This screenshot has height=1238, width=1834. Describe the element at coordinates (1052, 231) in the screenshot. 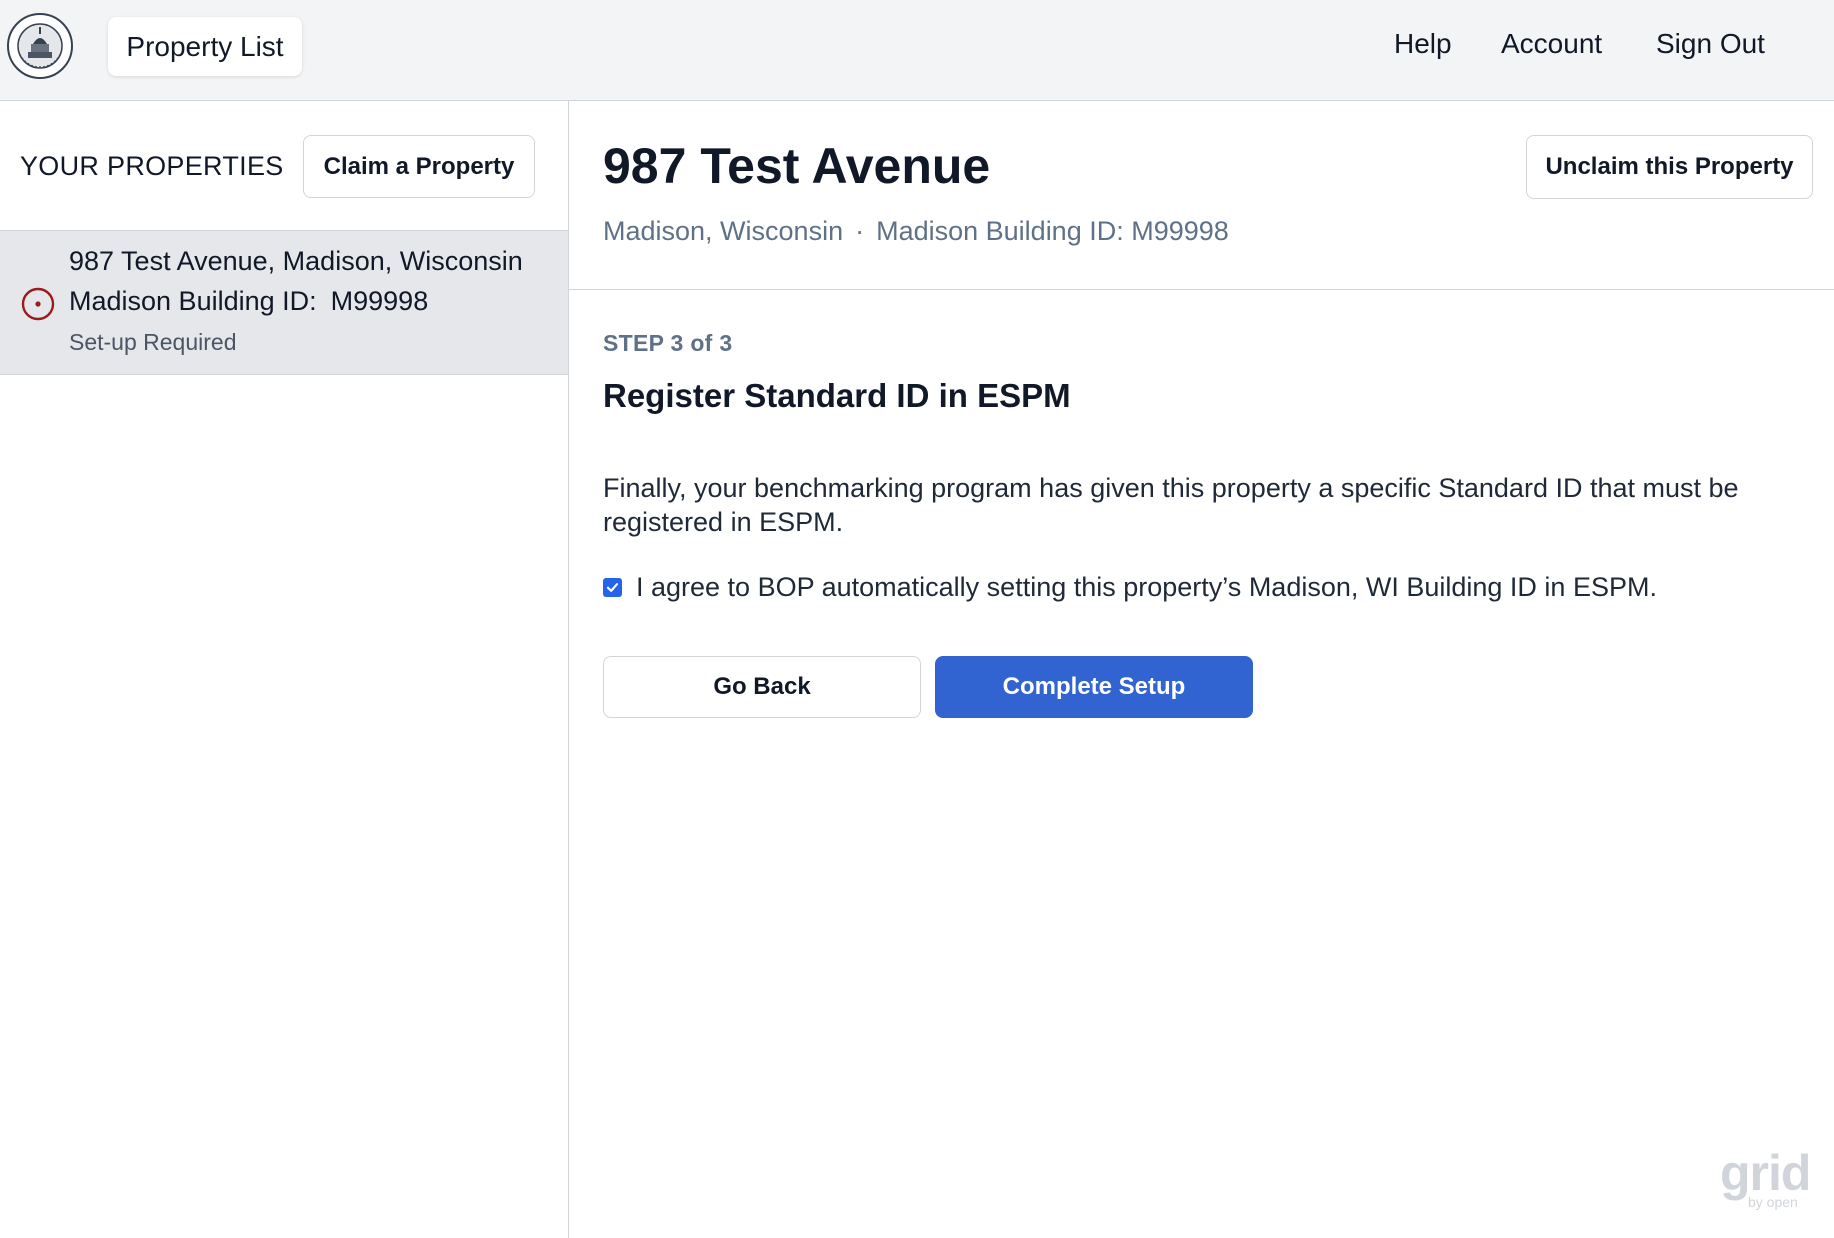

I see `property-building-id-header: Madison Building ID: M99998` at that location.